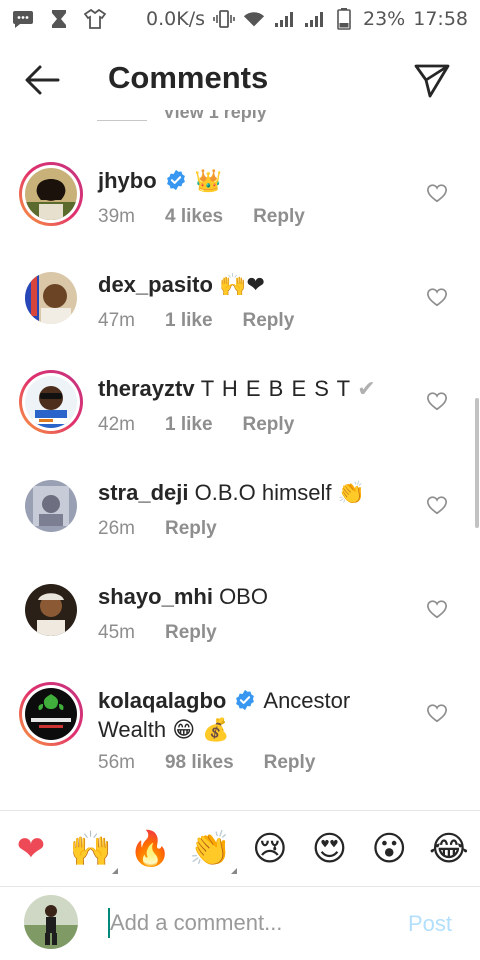 This screenshot has height=960, width=480. What do you see at coordinates (188, 77) in the screenshot?
I see `page-title: Comments` at bounding box center [188, 77].